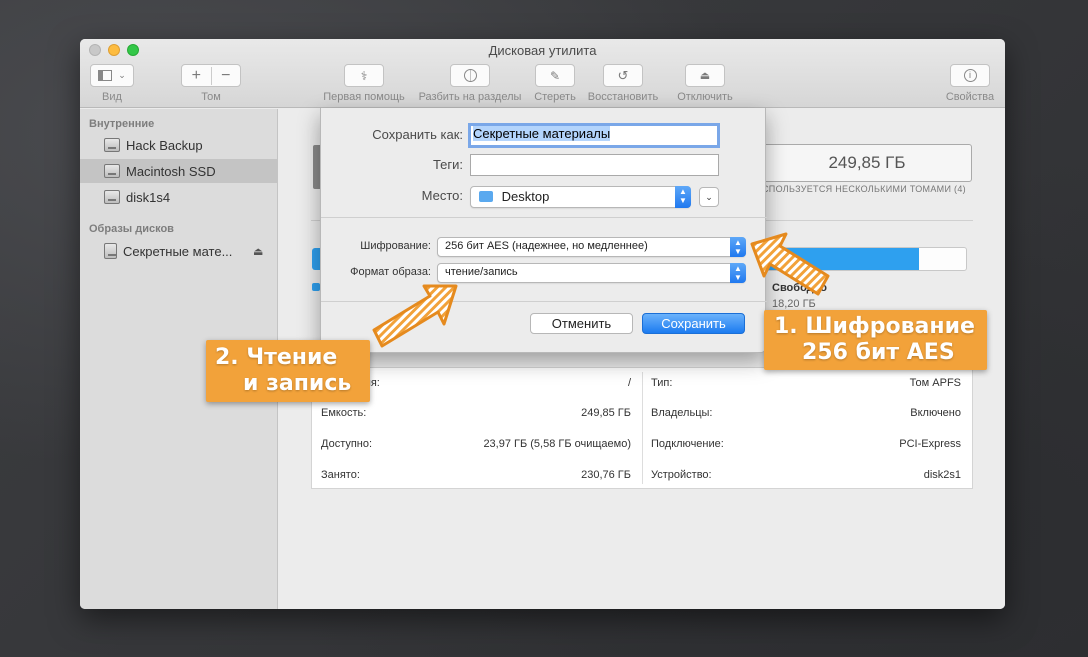  What do you see at coordinates (806, 475) in the screenshot?
I see `info-row: Устройство: disk2s1` at bounding box center [806, 475].